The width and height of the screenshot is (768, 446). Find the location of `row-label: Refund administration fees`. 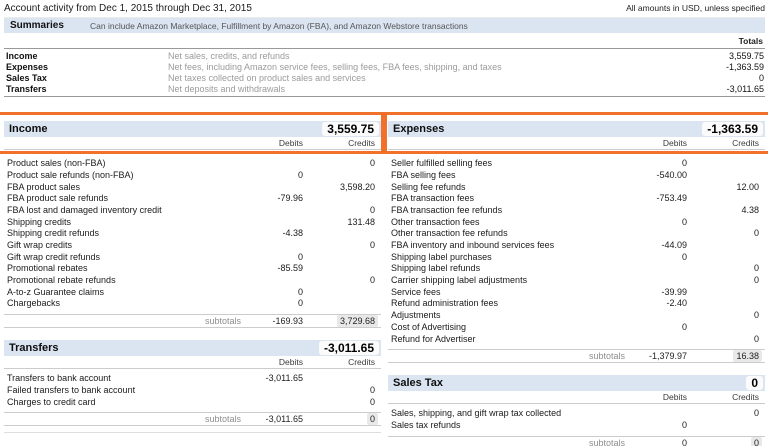

row-label: Refund administration fees is located at coordinates (445, 303).